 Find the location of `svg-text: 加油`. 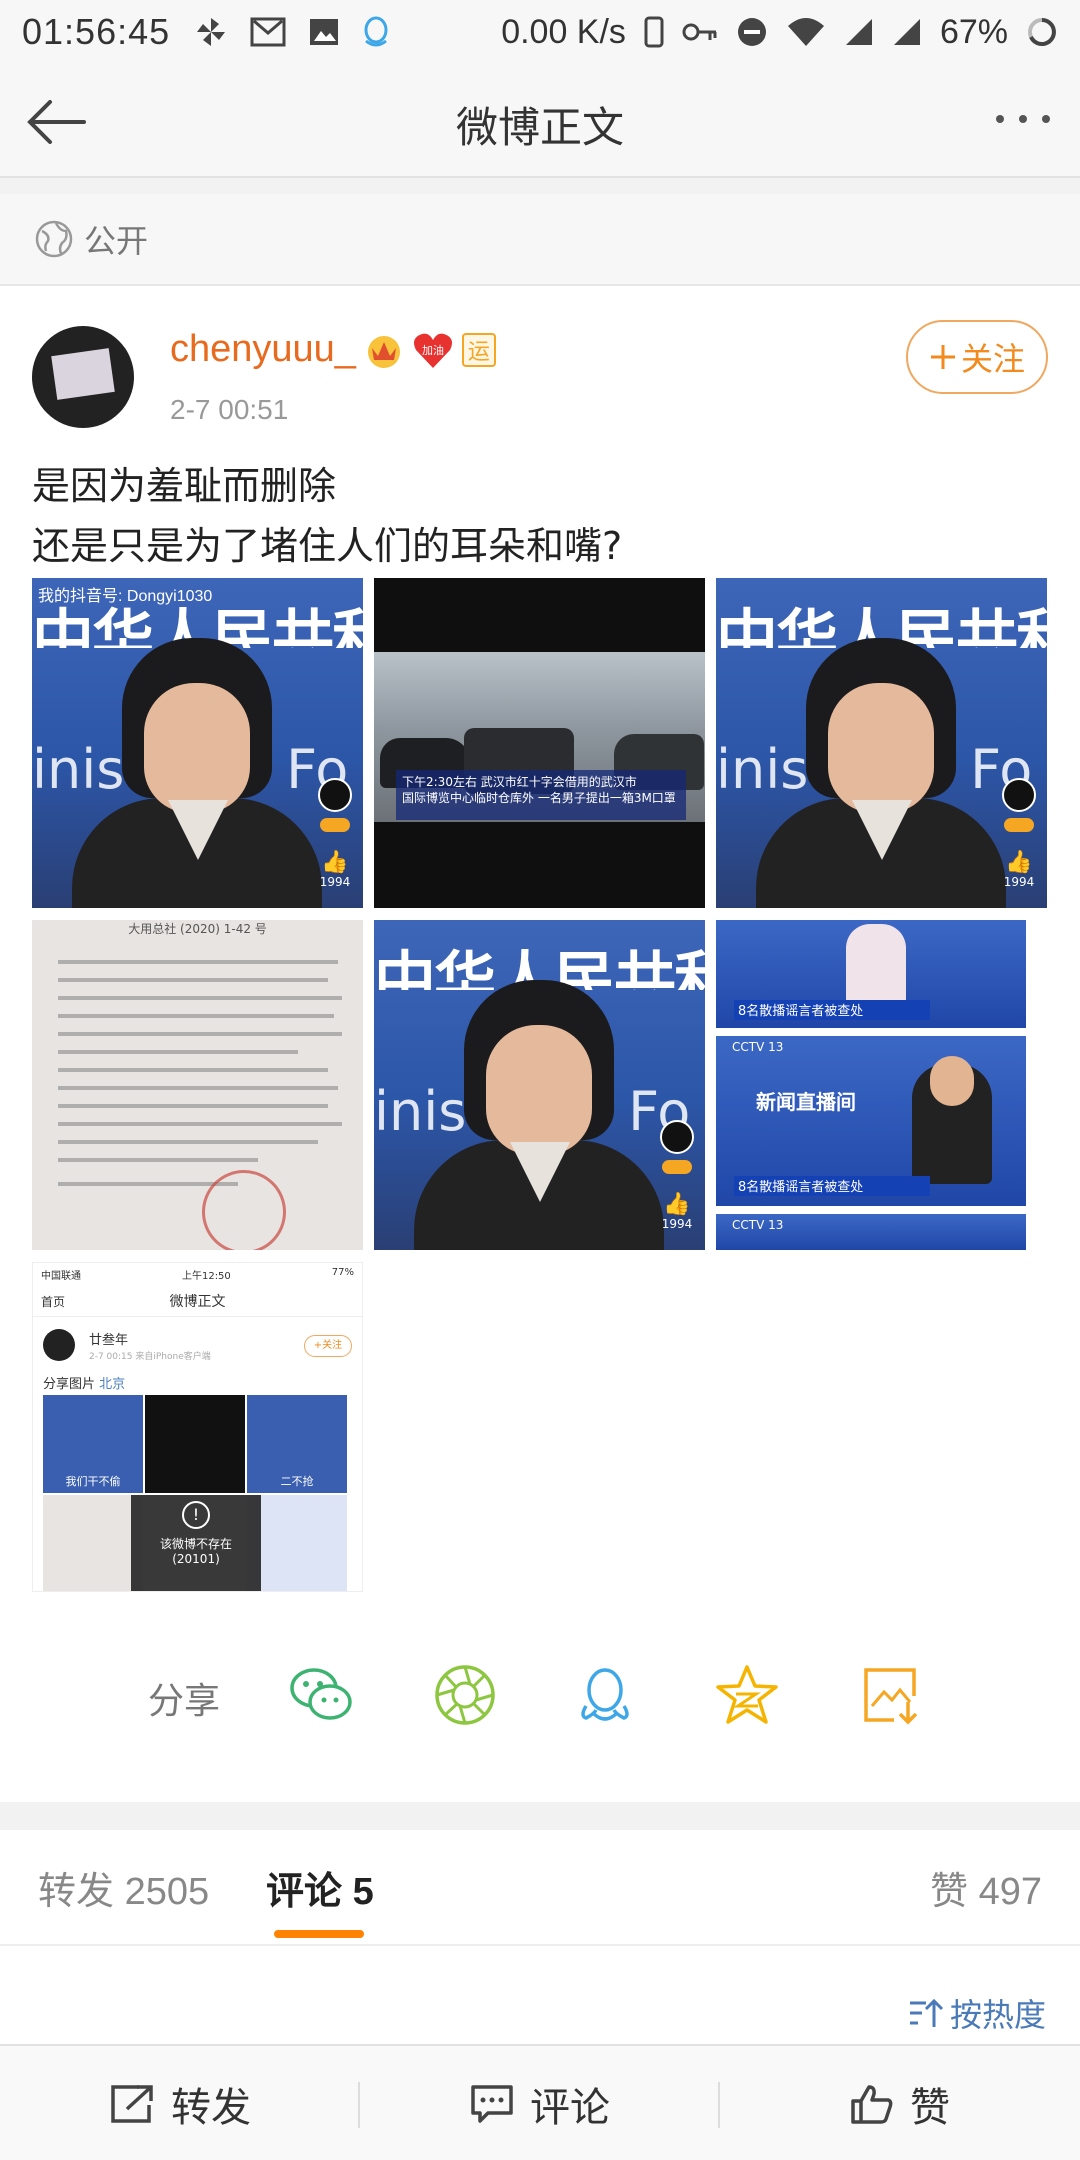

svg-text: 加油 is located at coordinates (433, 350).